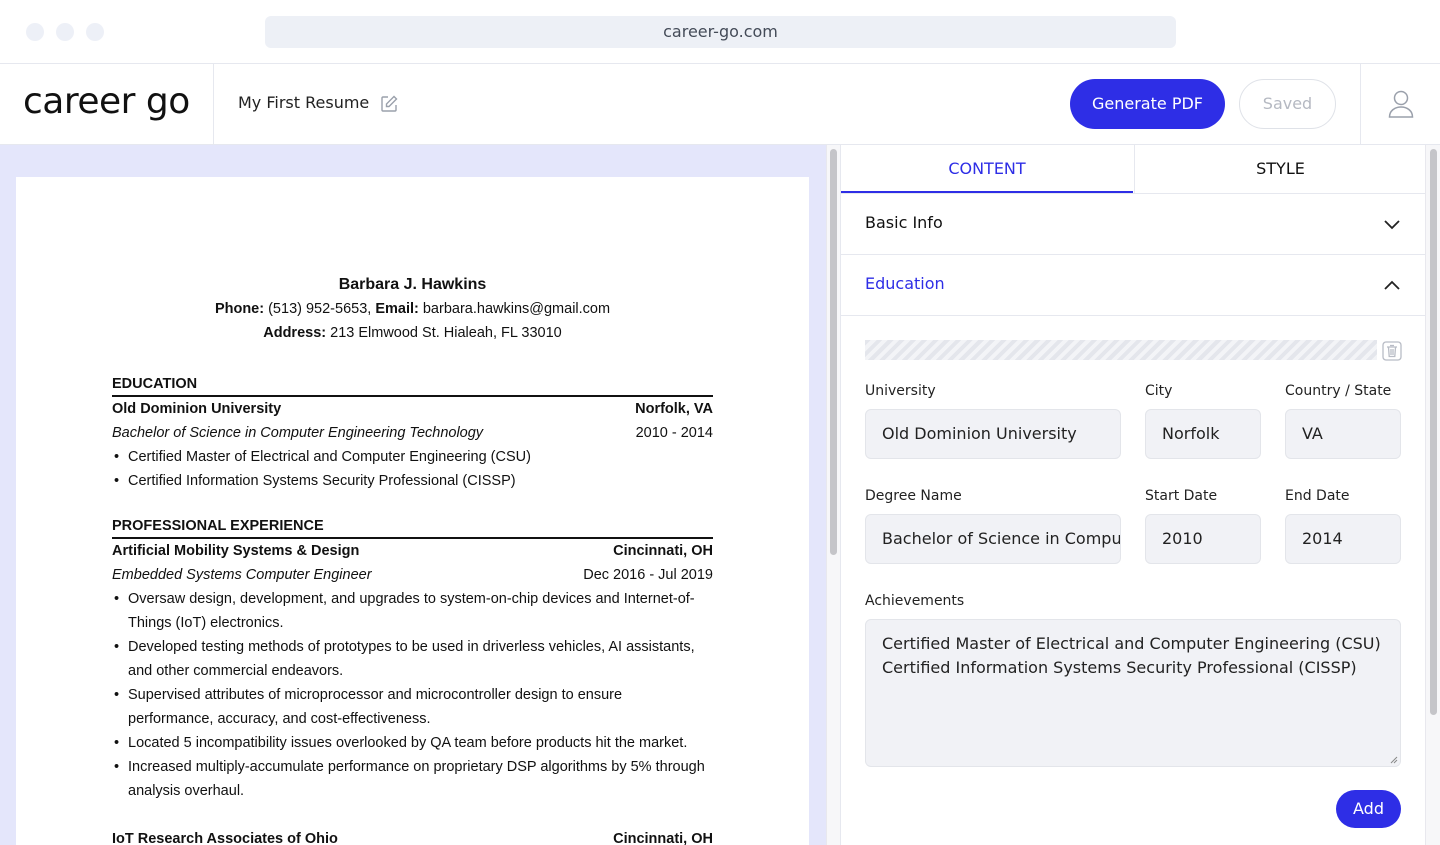 The image size is (1440, 845). What do you see at coordinates (1392, 285) in the screenshot?
I see `chevron-up-icon` at bounding box center [1392, 285].